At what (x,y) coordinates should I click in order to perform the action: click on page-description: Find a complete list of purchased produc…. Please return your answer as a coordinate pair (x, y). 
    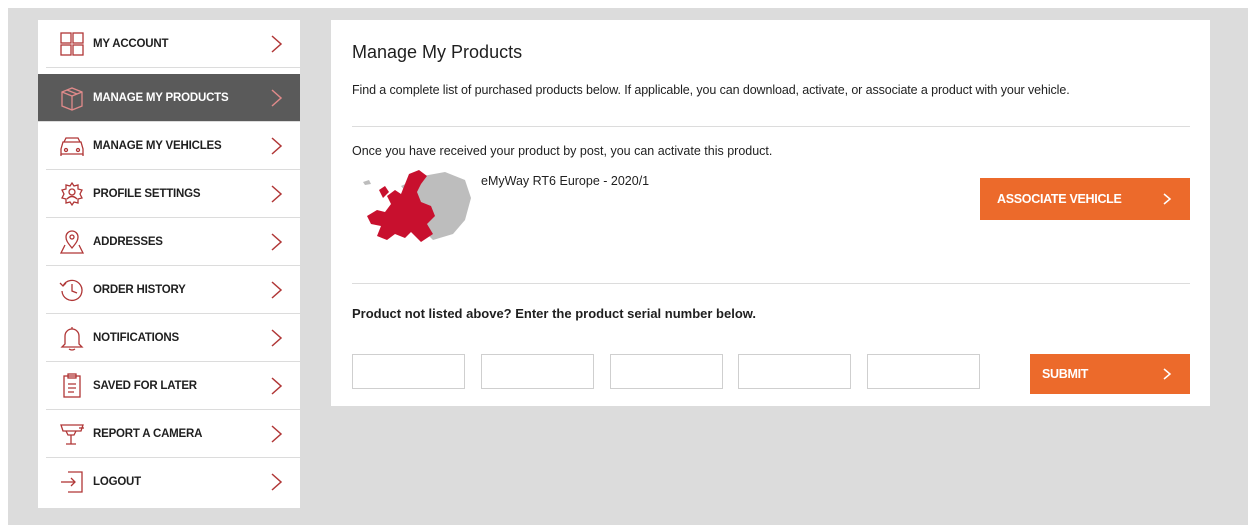
    Looking at the image, I should click on (711, 90).